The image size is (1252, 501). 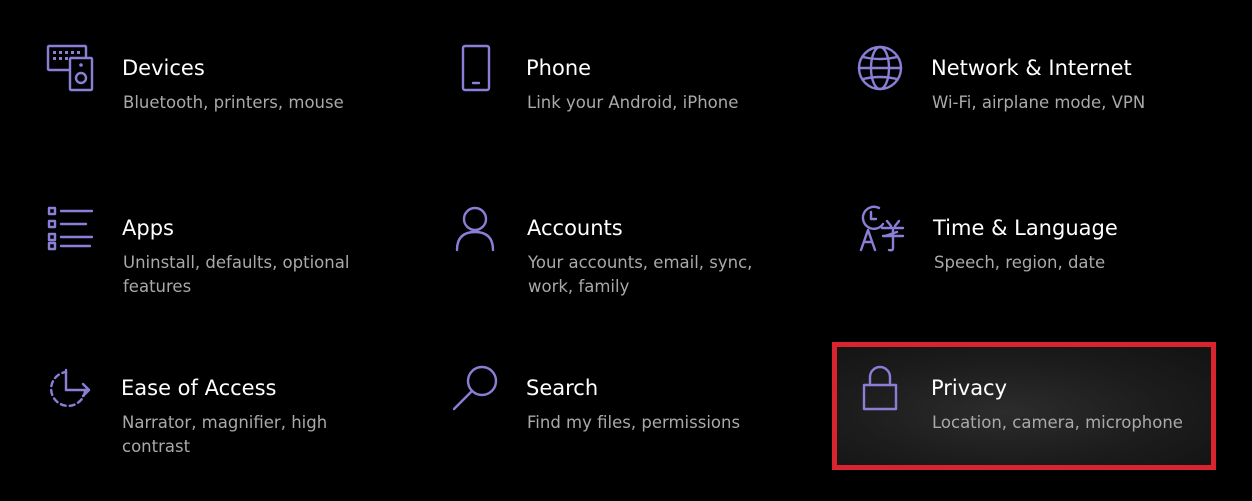 What do you see at coordinates (562, 388) in the screenshot?
I see `tile-title: Search` at bounding box center [562, 388].